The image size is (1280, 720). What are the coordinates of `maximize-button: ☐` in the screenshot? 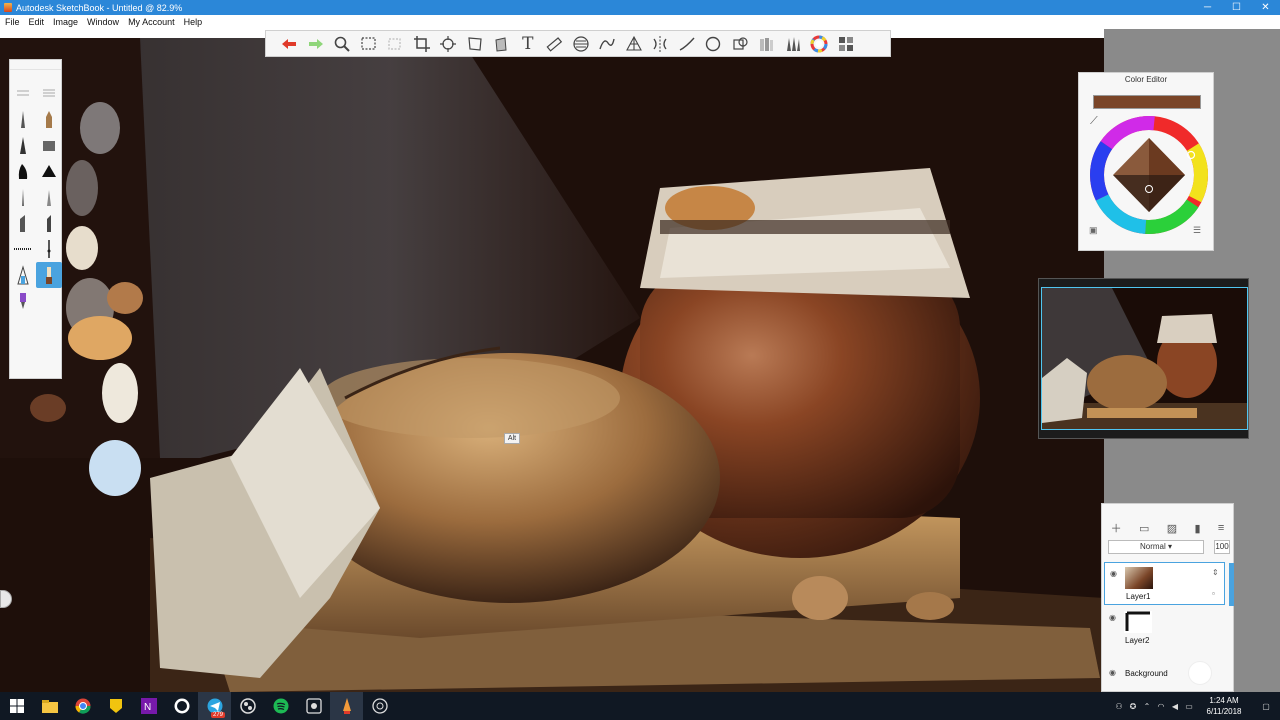 It's located at (1236, 7).